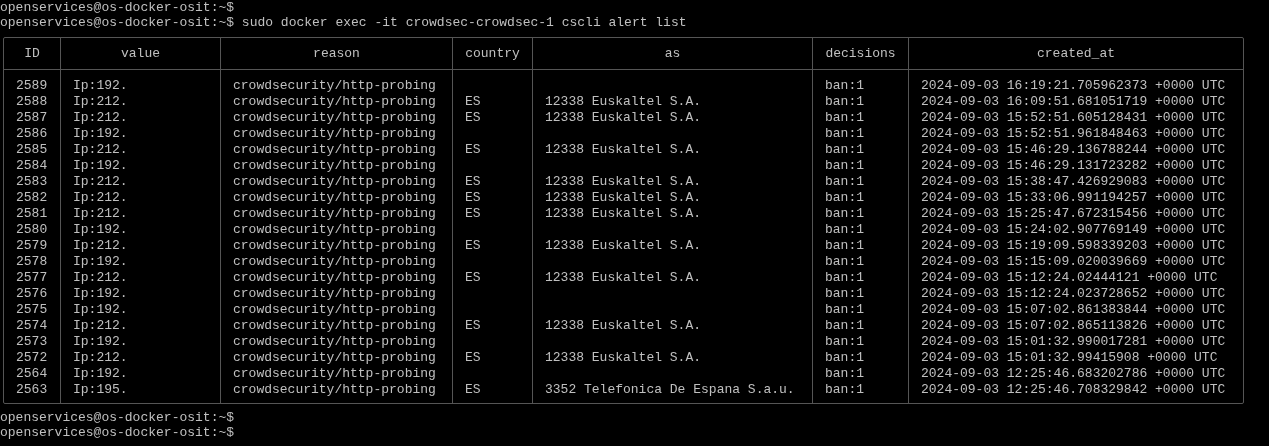 The image size is (1269, 446). What do you see at coordinates (336, 53) in the screenshot?
I see `column-header: reason` at bounding box center [336, 53].